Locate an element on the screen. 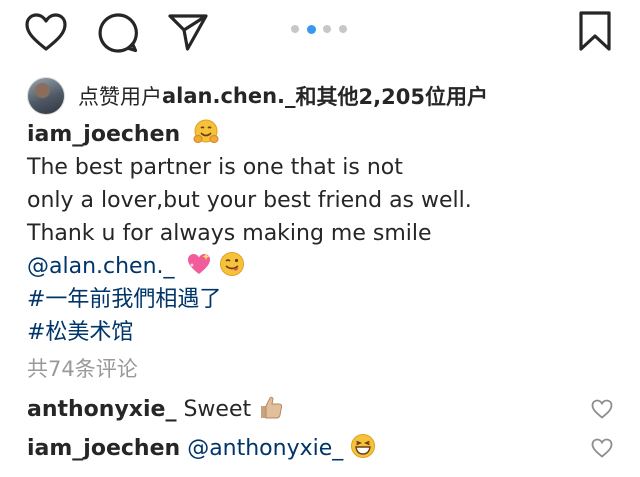  bookmark-outline-icon is located at coordinates (595, 31).